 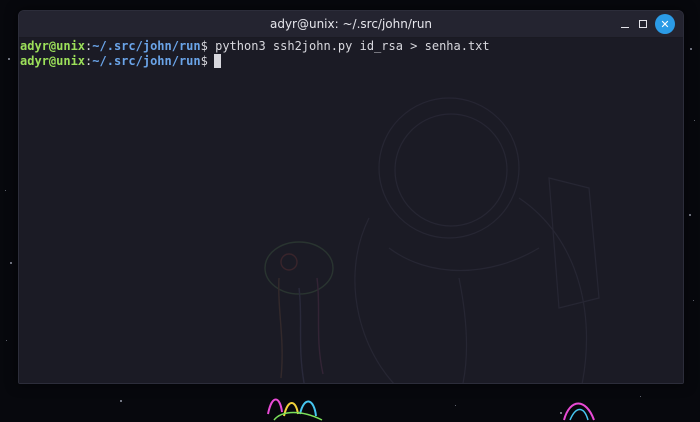 I want to click on maximize-icon, so click(x=643, y=24).